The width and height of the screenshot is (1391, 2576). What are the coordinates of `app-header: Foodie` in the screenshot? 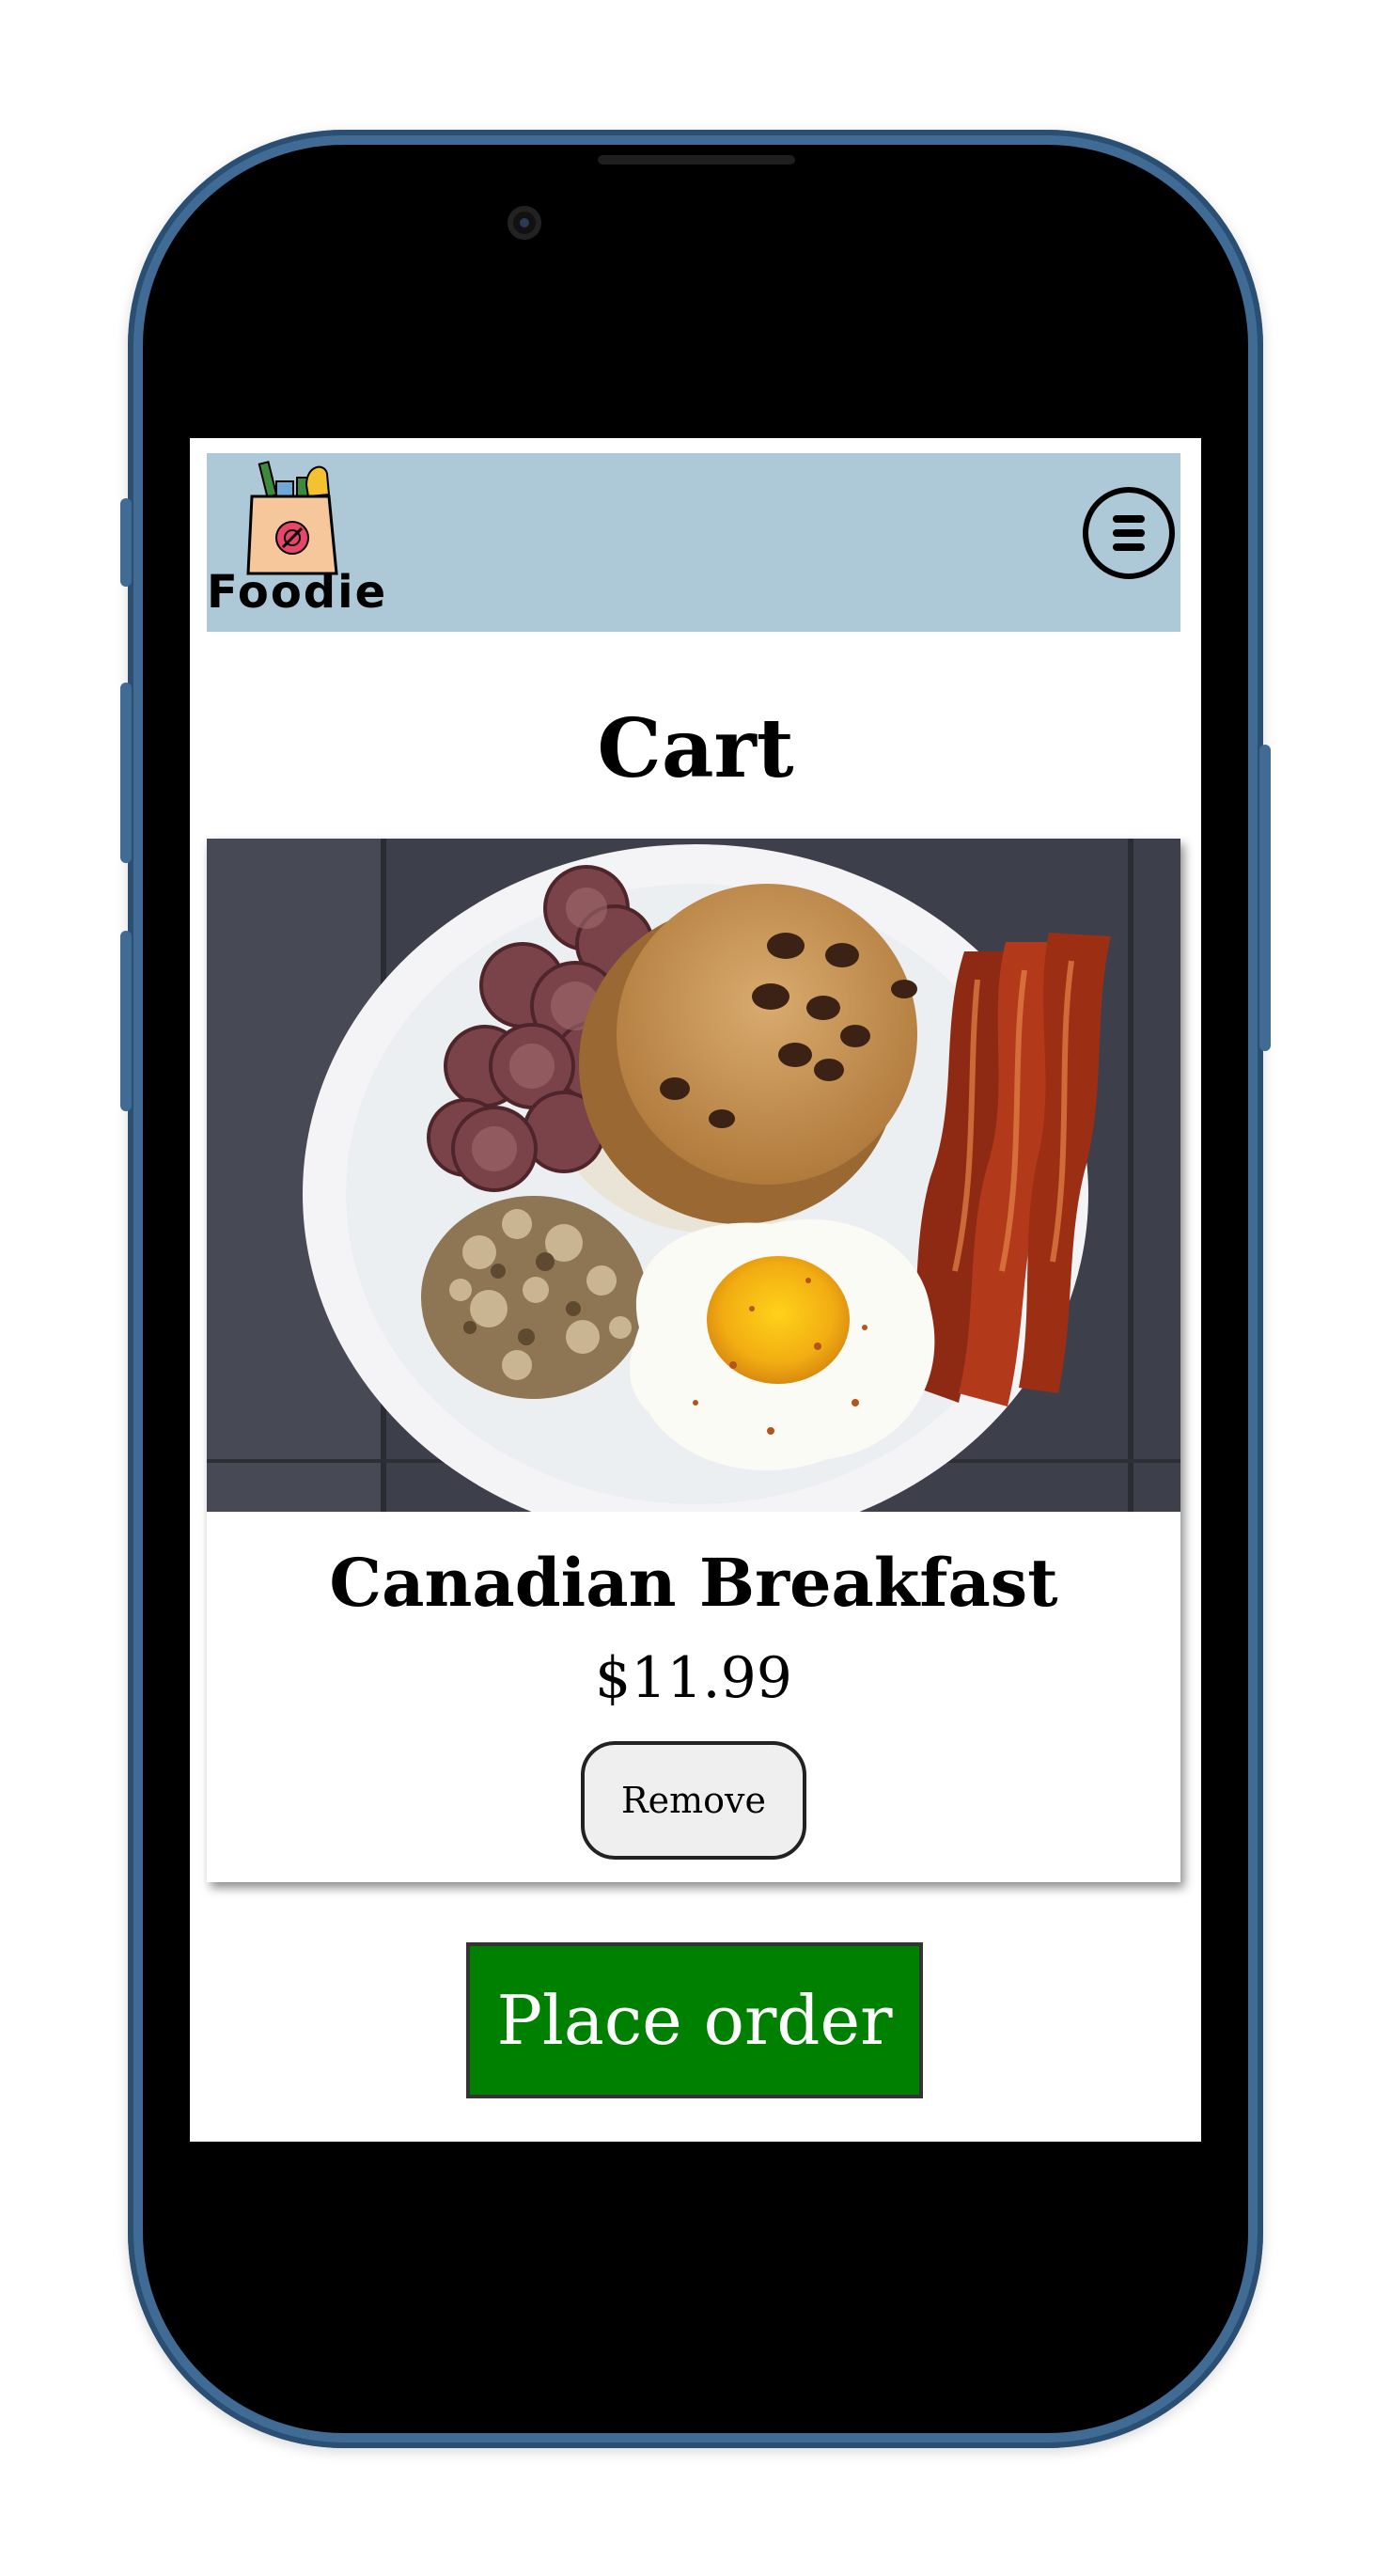 It's located at (694, 542).